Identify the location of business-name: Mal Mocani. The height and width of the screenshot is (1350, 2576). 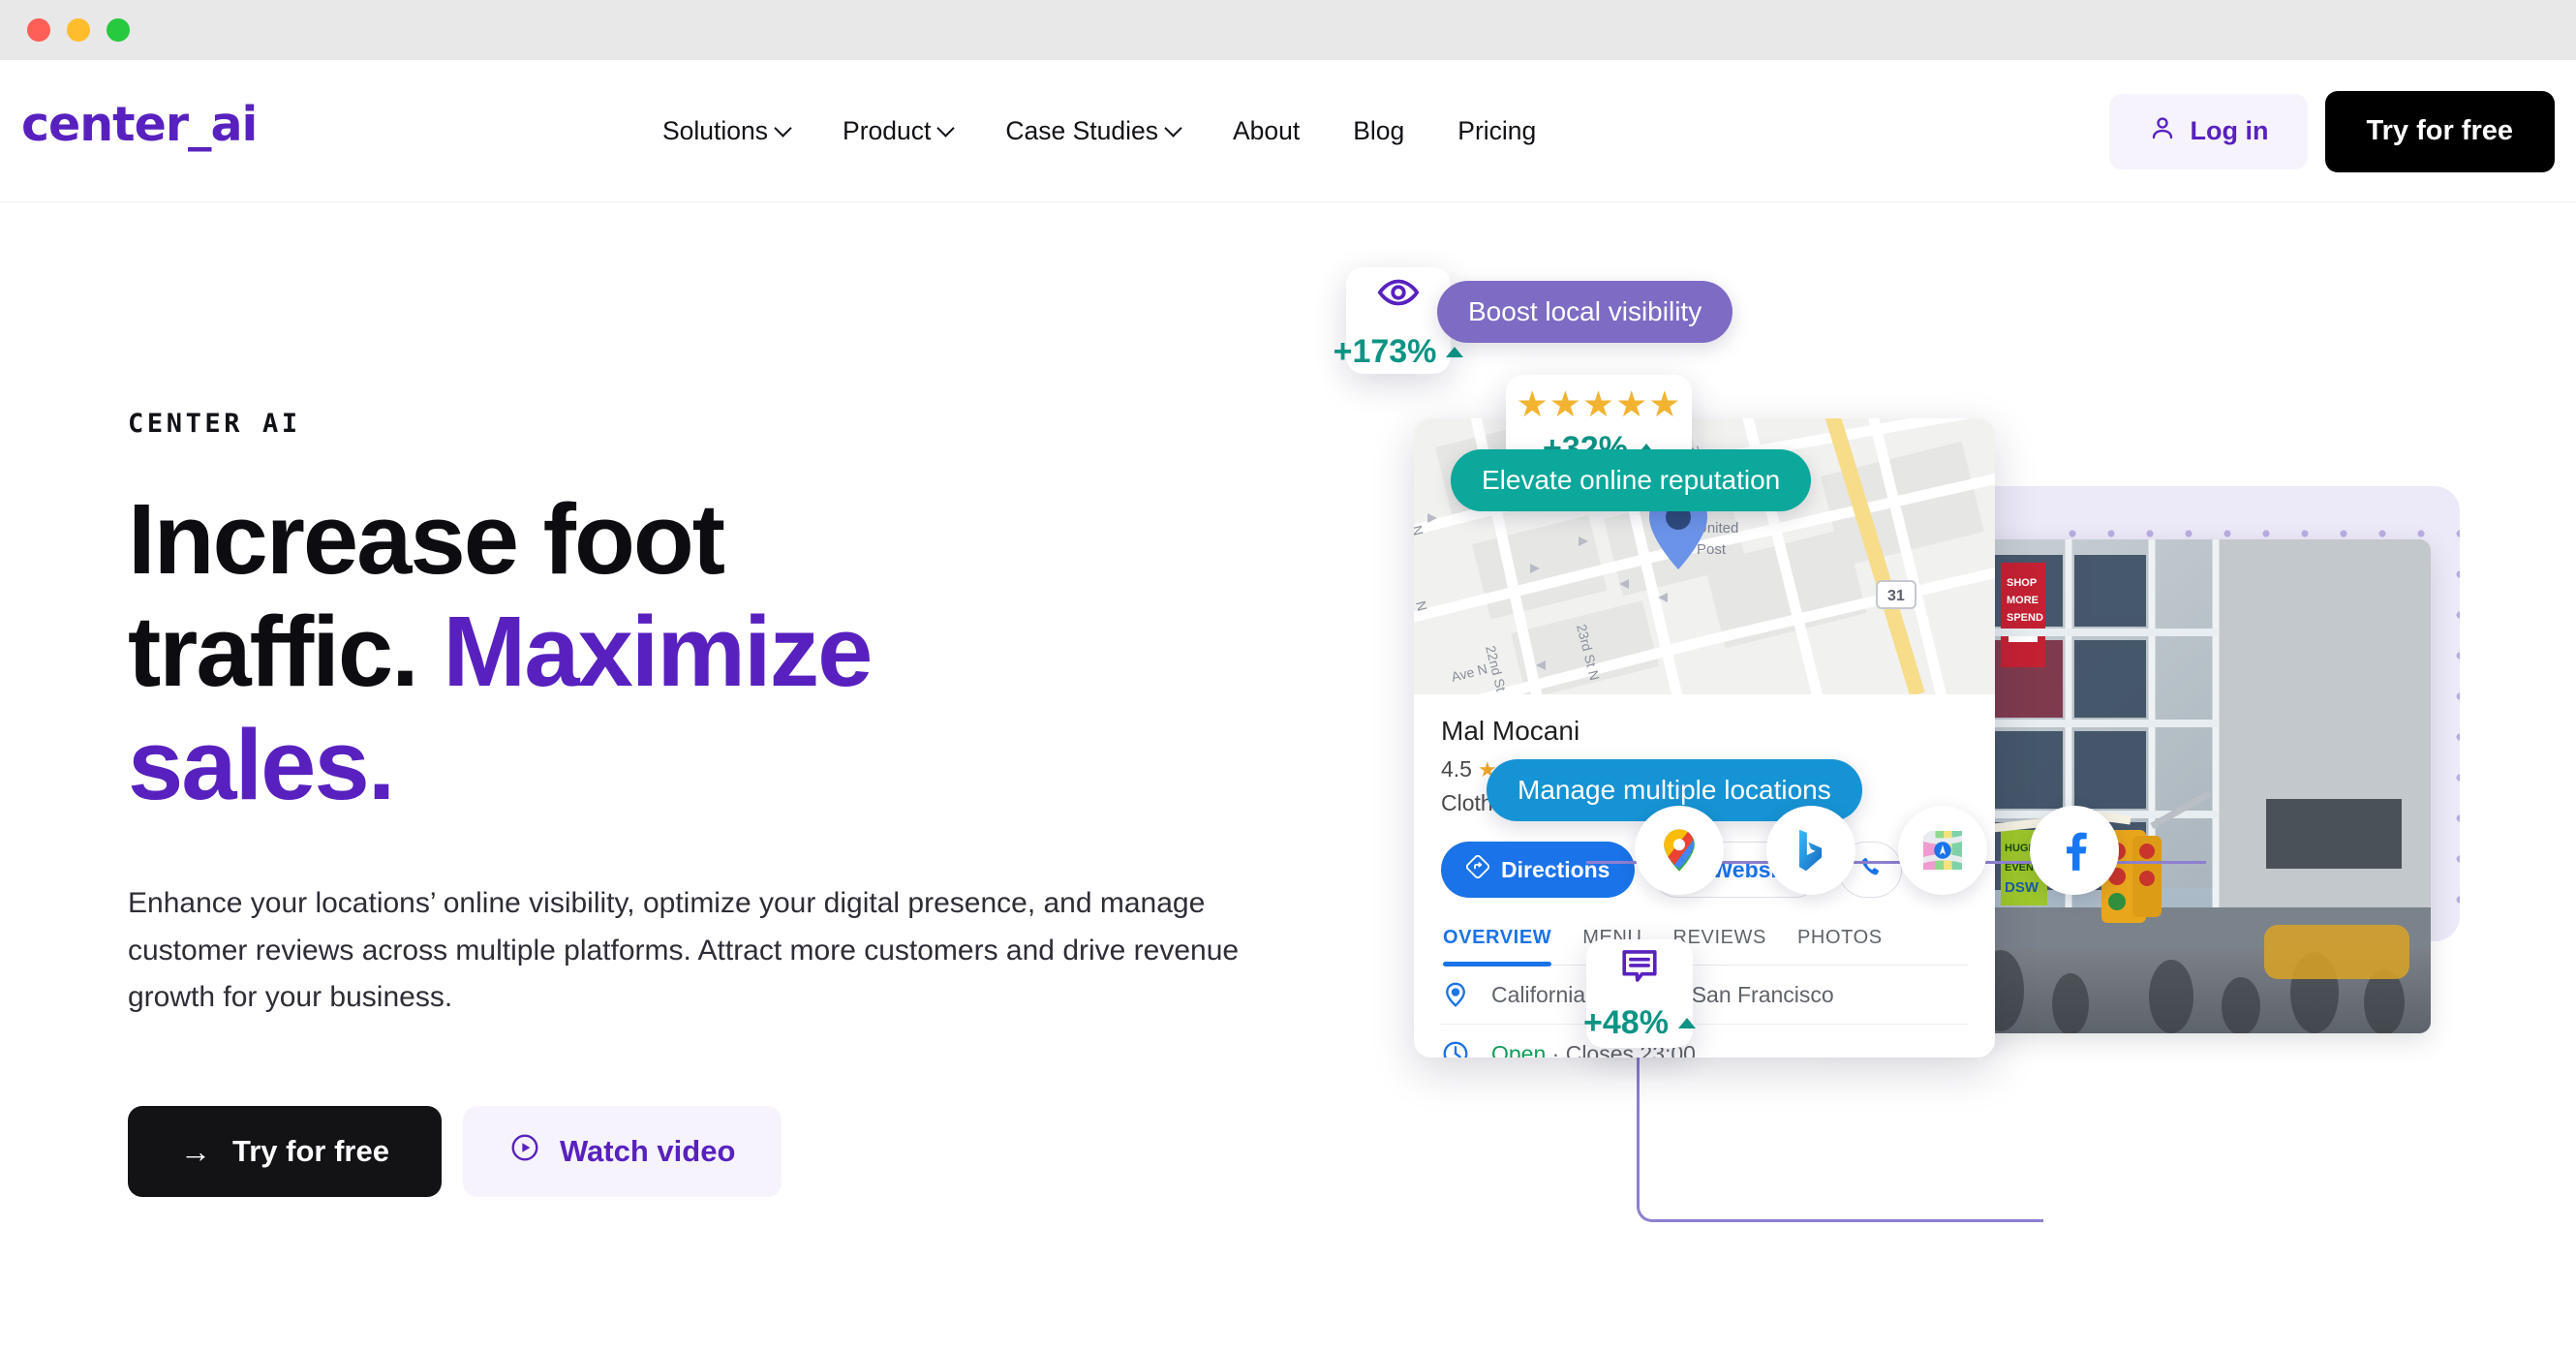
(1510, 731).